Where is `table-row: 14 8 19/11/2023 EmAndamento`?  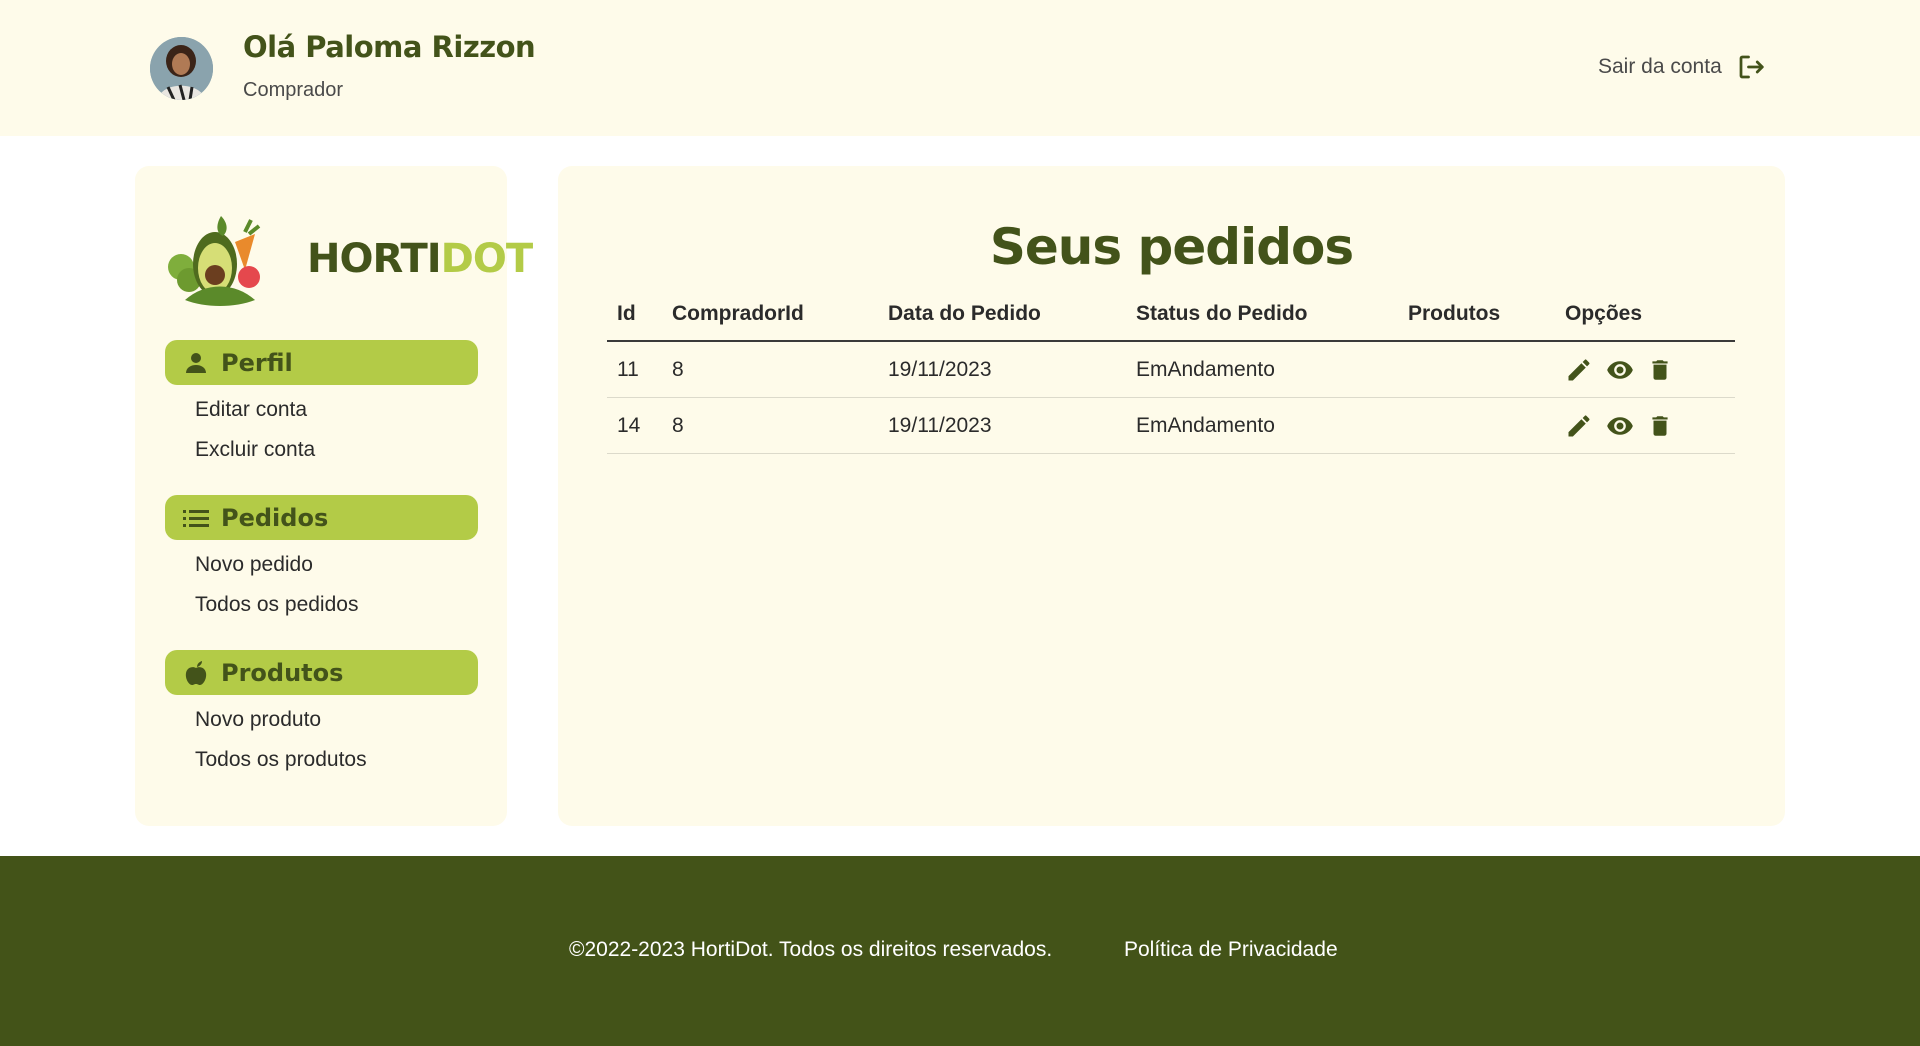 table-row: 14 8 19/11/2023 EmAndamento is located at coordinates (1171, 425).